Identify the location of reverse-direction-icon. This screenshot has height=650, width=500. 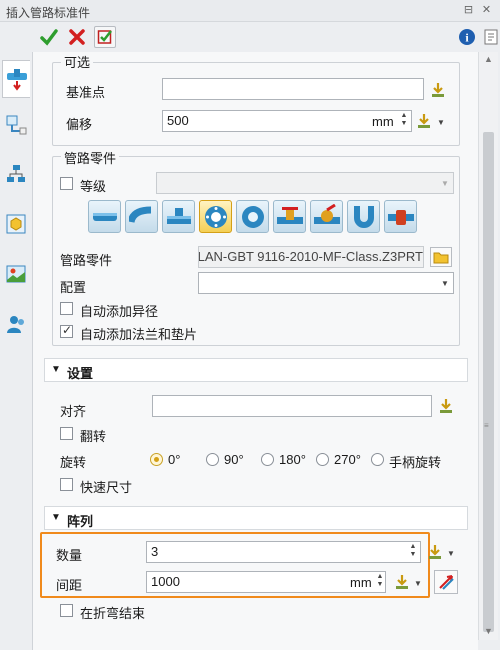
(446, 582).